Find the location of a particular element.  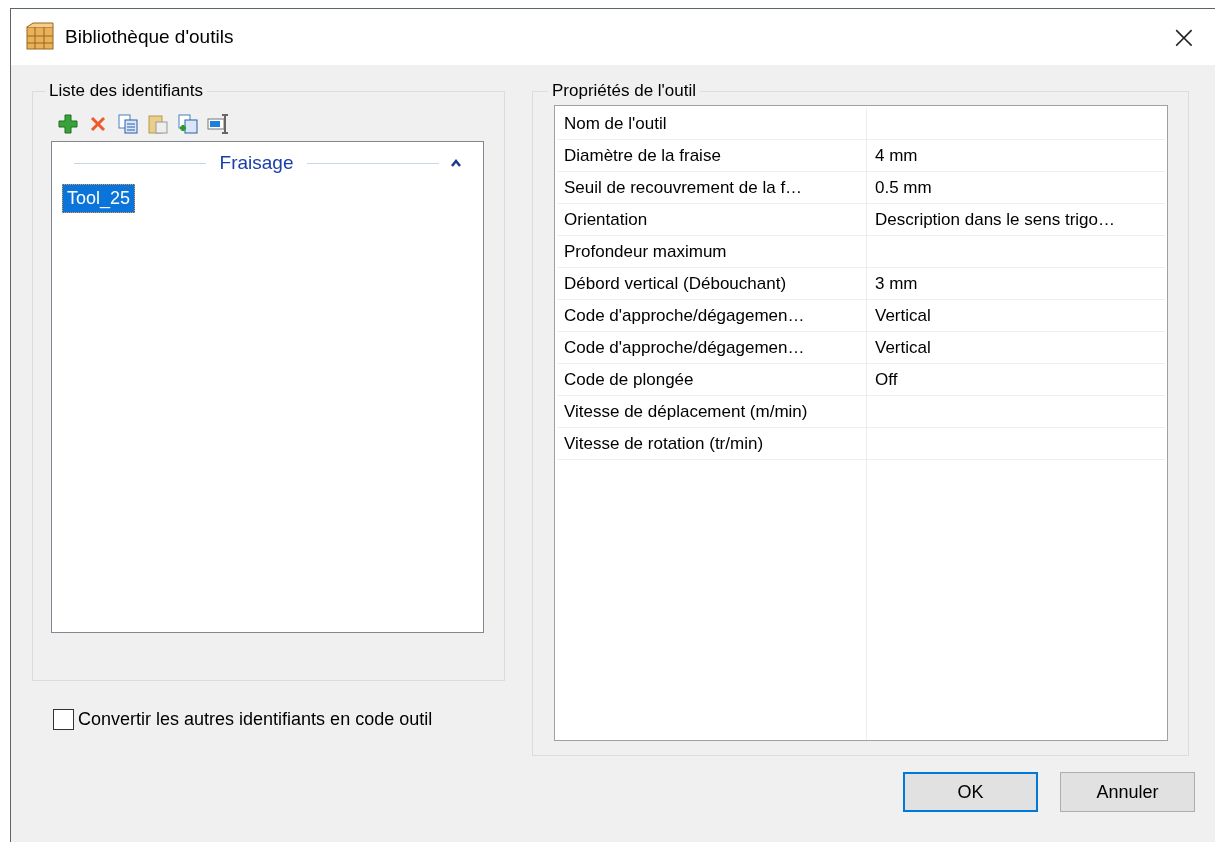

property-name: Profondeur maximum is located at coordinates (712, 251).